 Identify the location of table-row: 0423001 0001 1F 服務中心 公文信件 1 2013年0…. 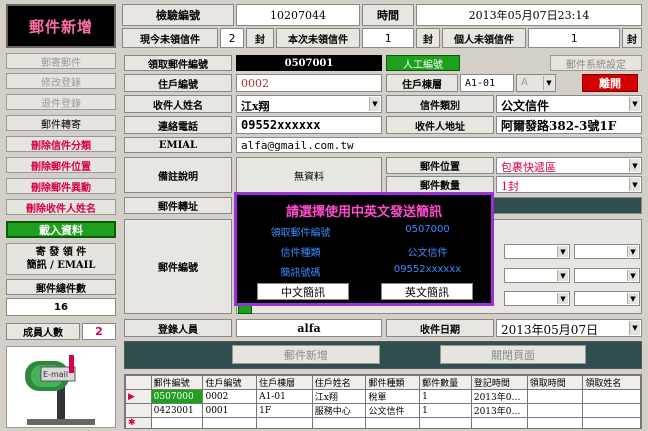
(383, 410).